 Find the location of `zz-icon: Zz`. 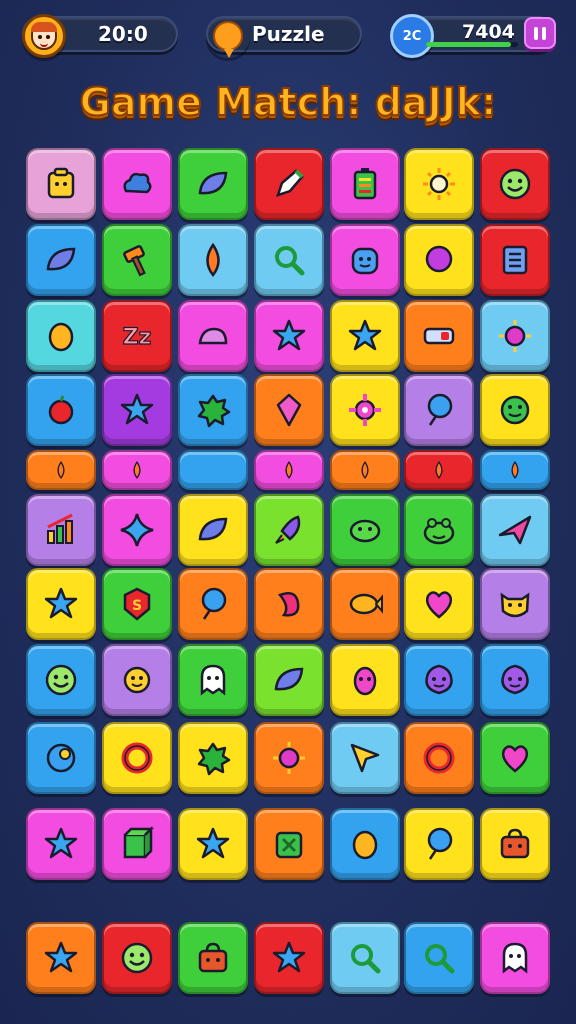

zz-icon: Zz is located at coordinates (137, 337).